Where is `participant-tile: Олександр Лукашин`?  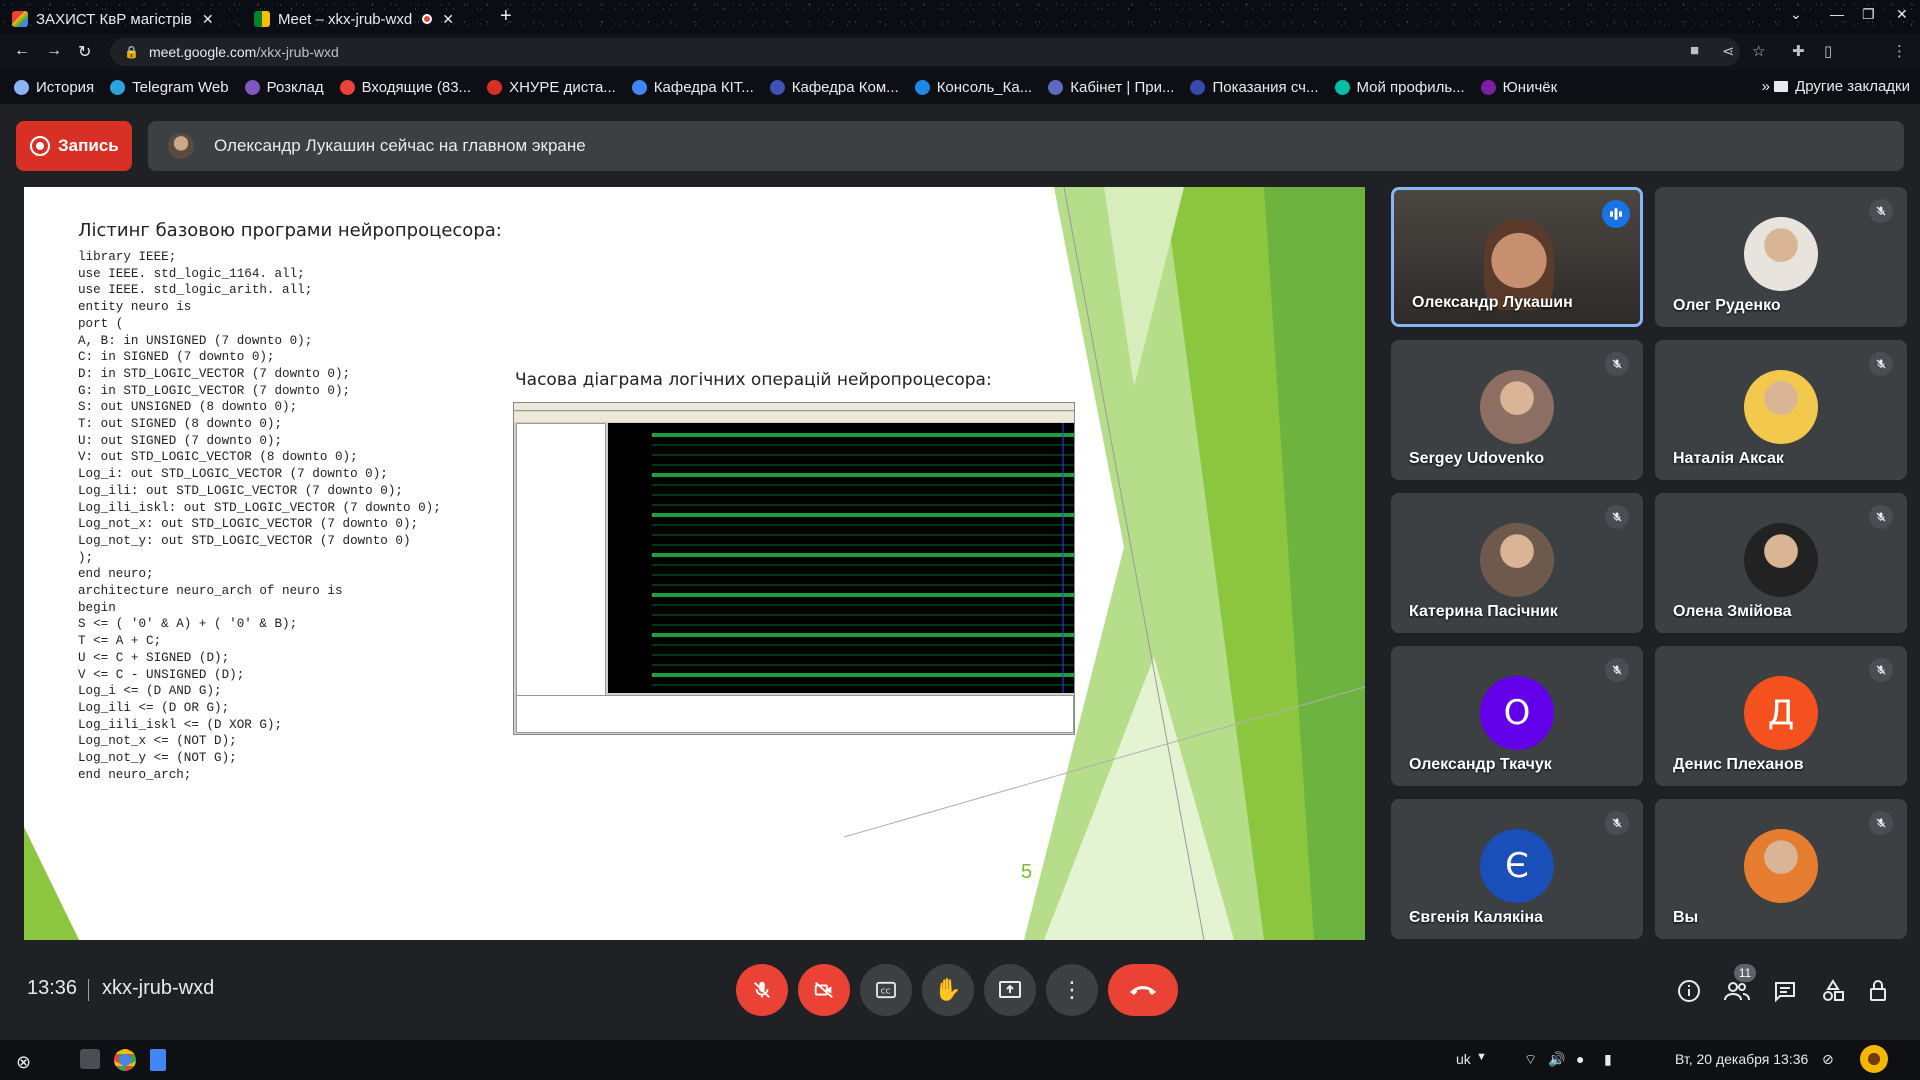 participant-tile: Олександр Лукашин is located at coordinates (1517, 257).